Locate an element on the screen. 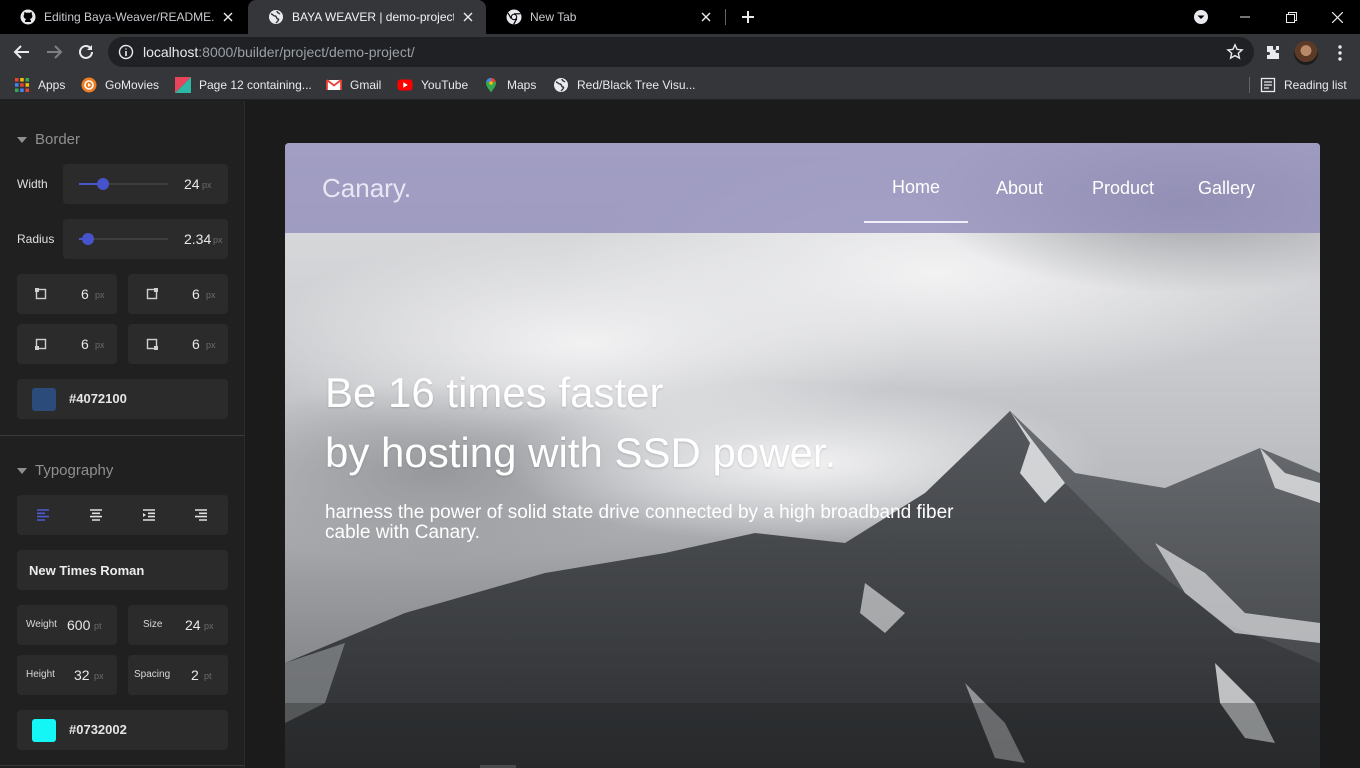  align-left-icon is located at coordinates (43, 515).